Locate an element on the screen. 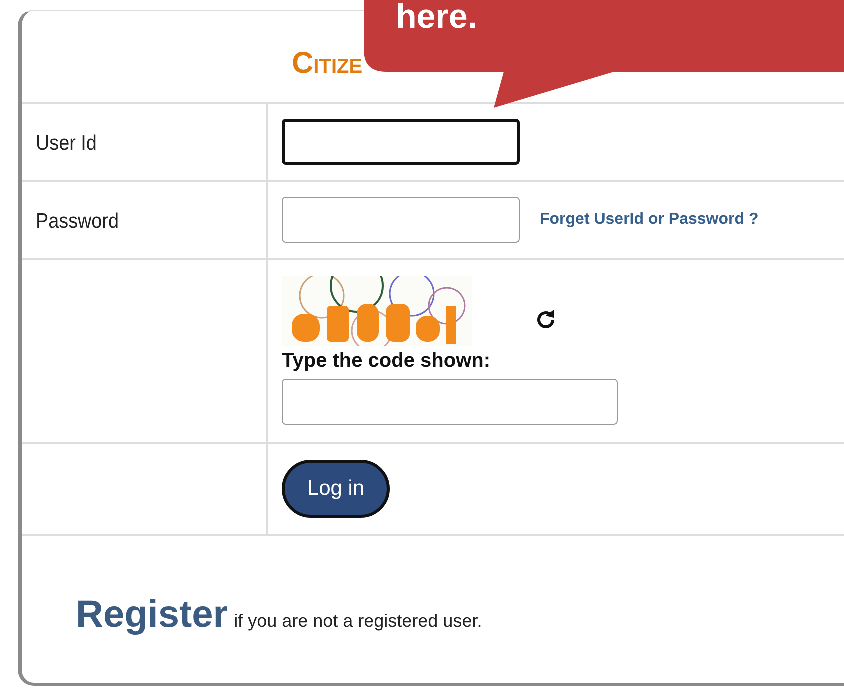  register-link: Register is located at coordinates (152, 615).